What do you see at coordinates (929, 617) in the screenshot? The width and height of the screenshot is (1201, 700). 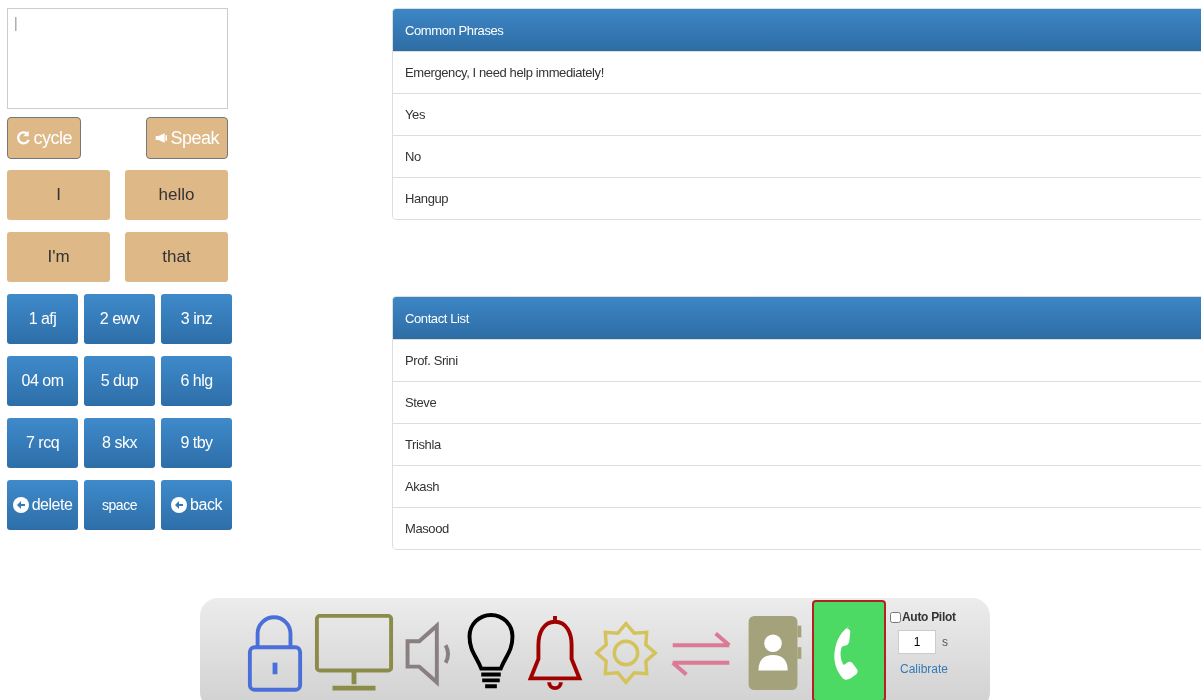 I see `auto-pilot-label: Auto Pilot` at bounding box center [929, 617].